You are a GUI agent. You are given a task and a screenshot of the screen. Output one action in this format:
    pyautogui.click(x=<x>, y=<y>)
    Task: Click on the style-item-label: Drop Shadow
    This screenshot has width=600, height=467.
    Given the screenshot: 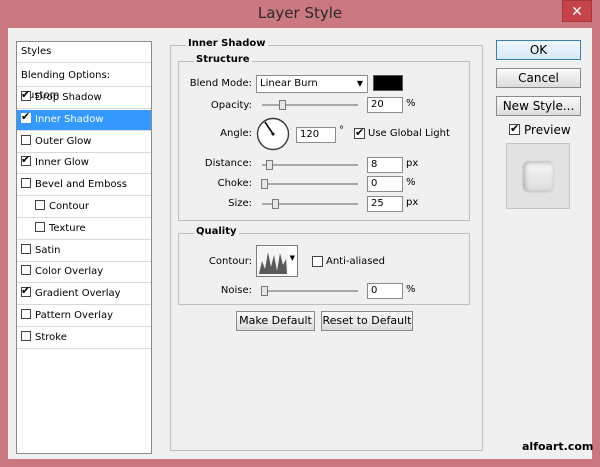 What is the action you would take?
    pyautogui.click(x=68, y=97)
    